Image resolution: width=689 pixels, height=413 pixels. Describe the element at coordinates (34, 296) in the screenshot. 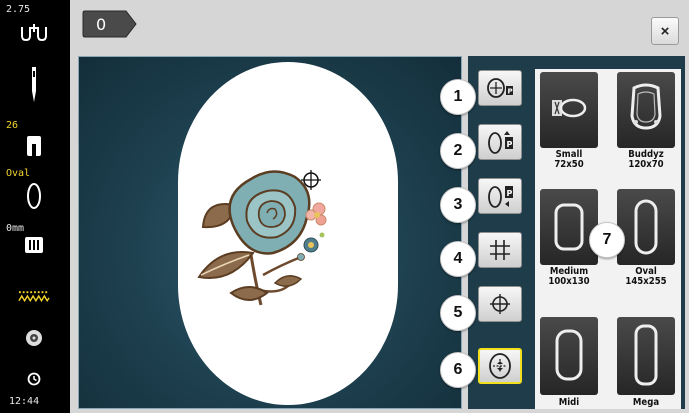

I see `stitch-pattern-icon` at that location.